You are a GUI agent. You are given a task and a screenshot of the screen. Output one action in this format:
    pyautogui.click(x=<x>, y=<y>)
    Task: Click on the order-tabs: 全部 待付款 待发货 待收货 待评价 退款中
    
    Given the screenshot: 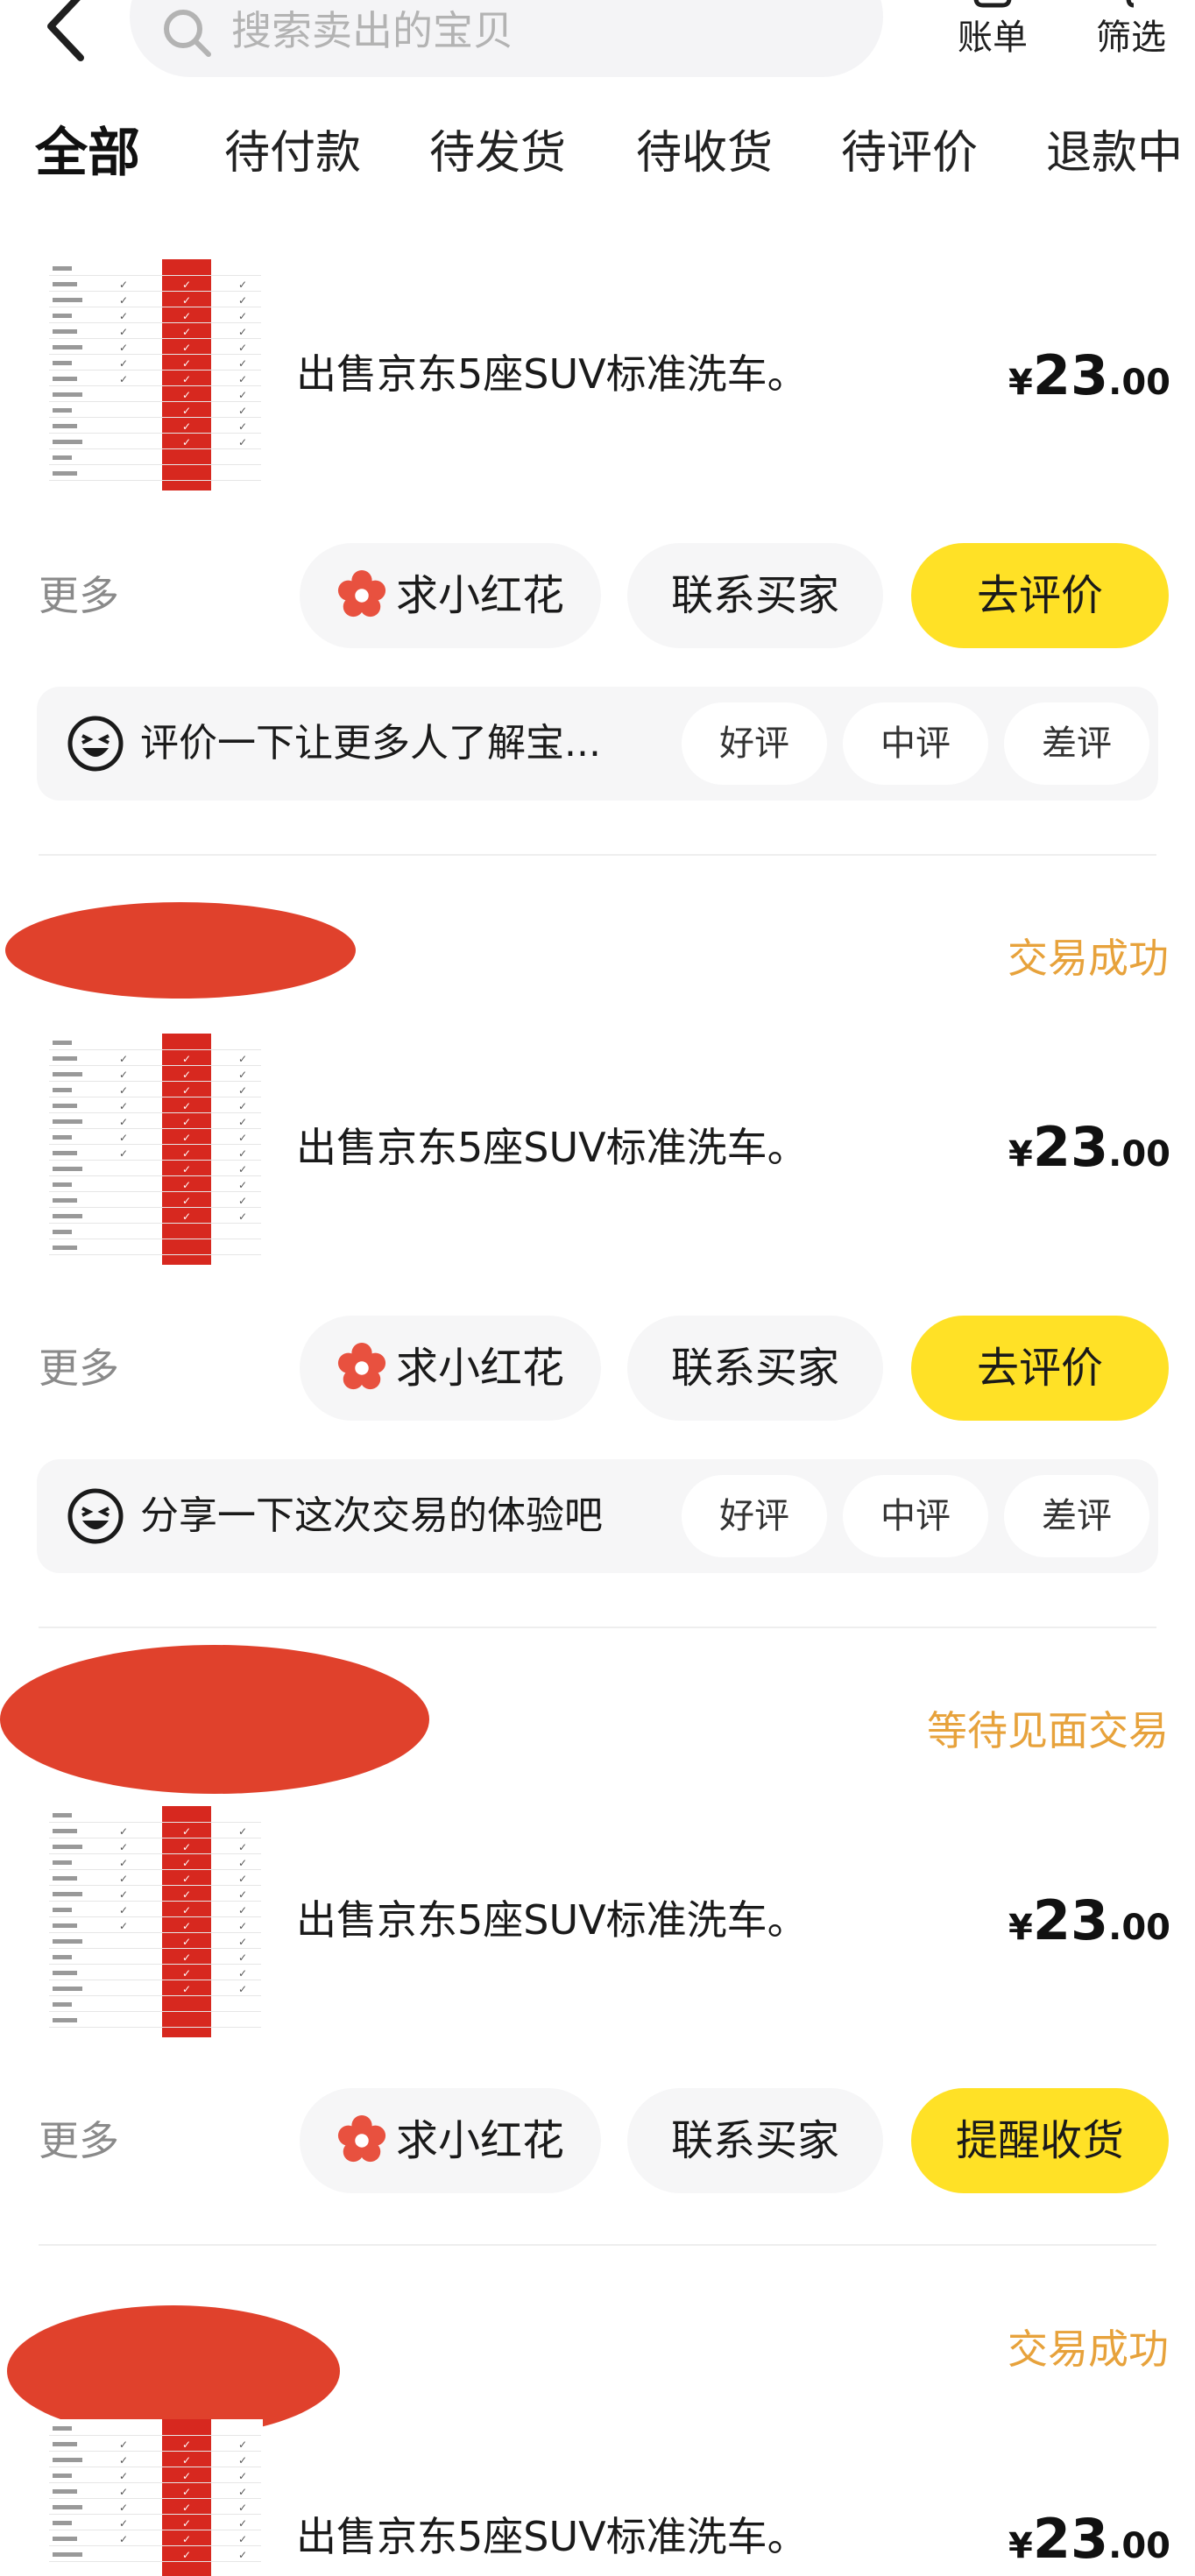 What is the action you would take?
    pyautogui.click(x=597, y=157)
    